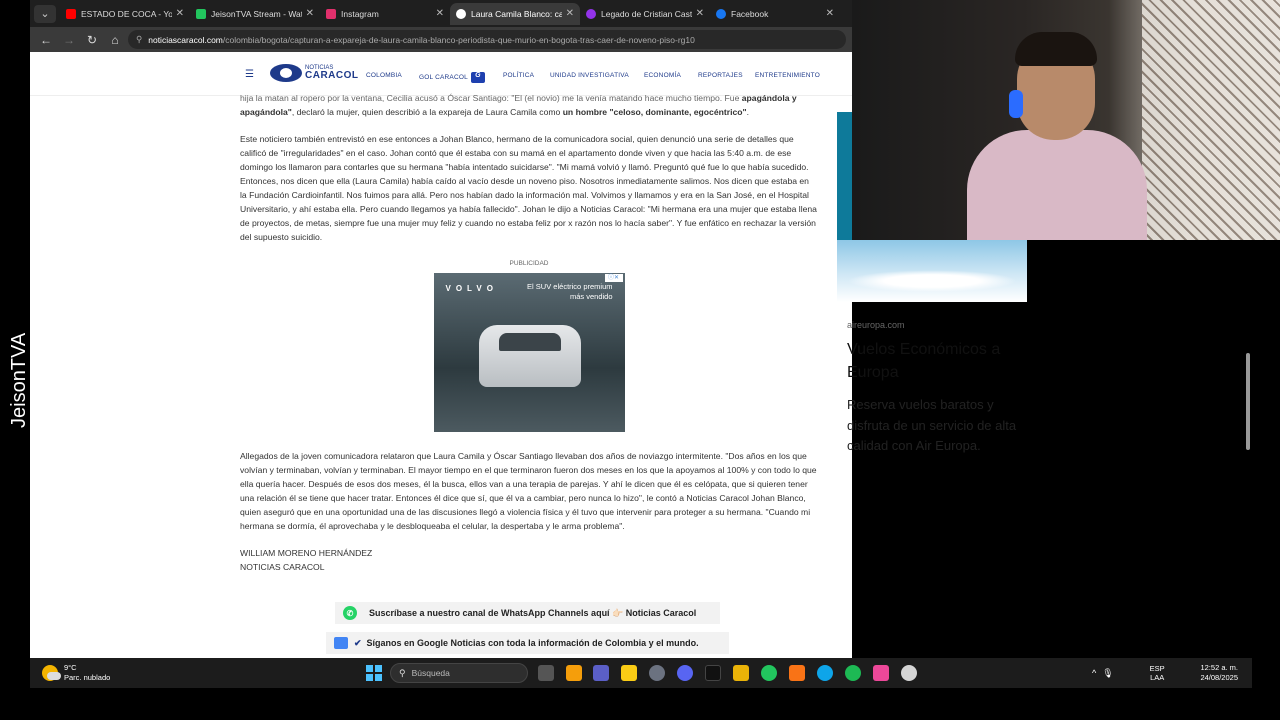 The image size is (1280, 720). What do you see at coordinates (1056, 49) in the screenshot?
I see `hair` at bounding box center [1056, 49].